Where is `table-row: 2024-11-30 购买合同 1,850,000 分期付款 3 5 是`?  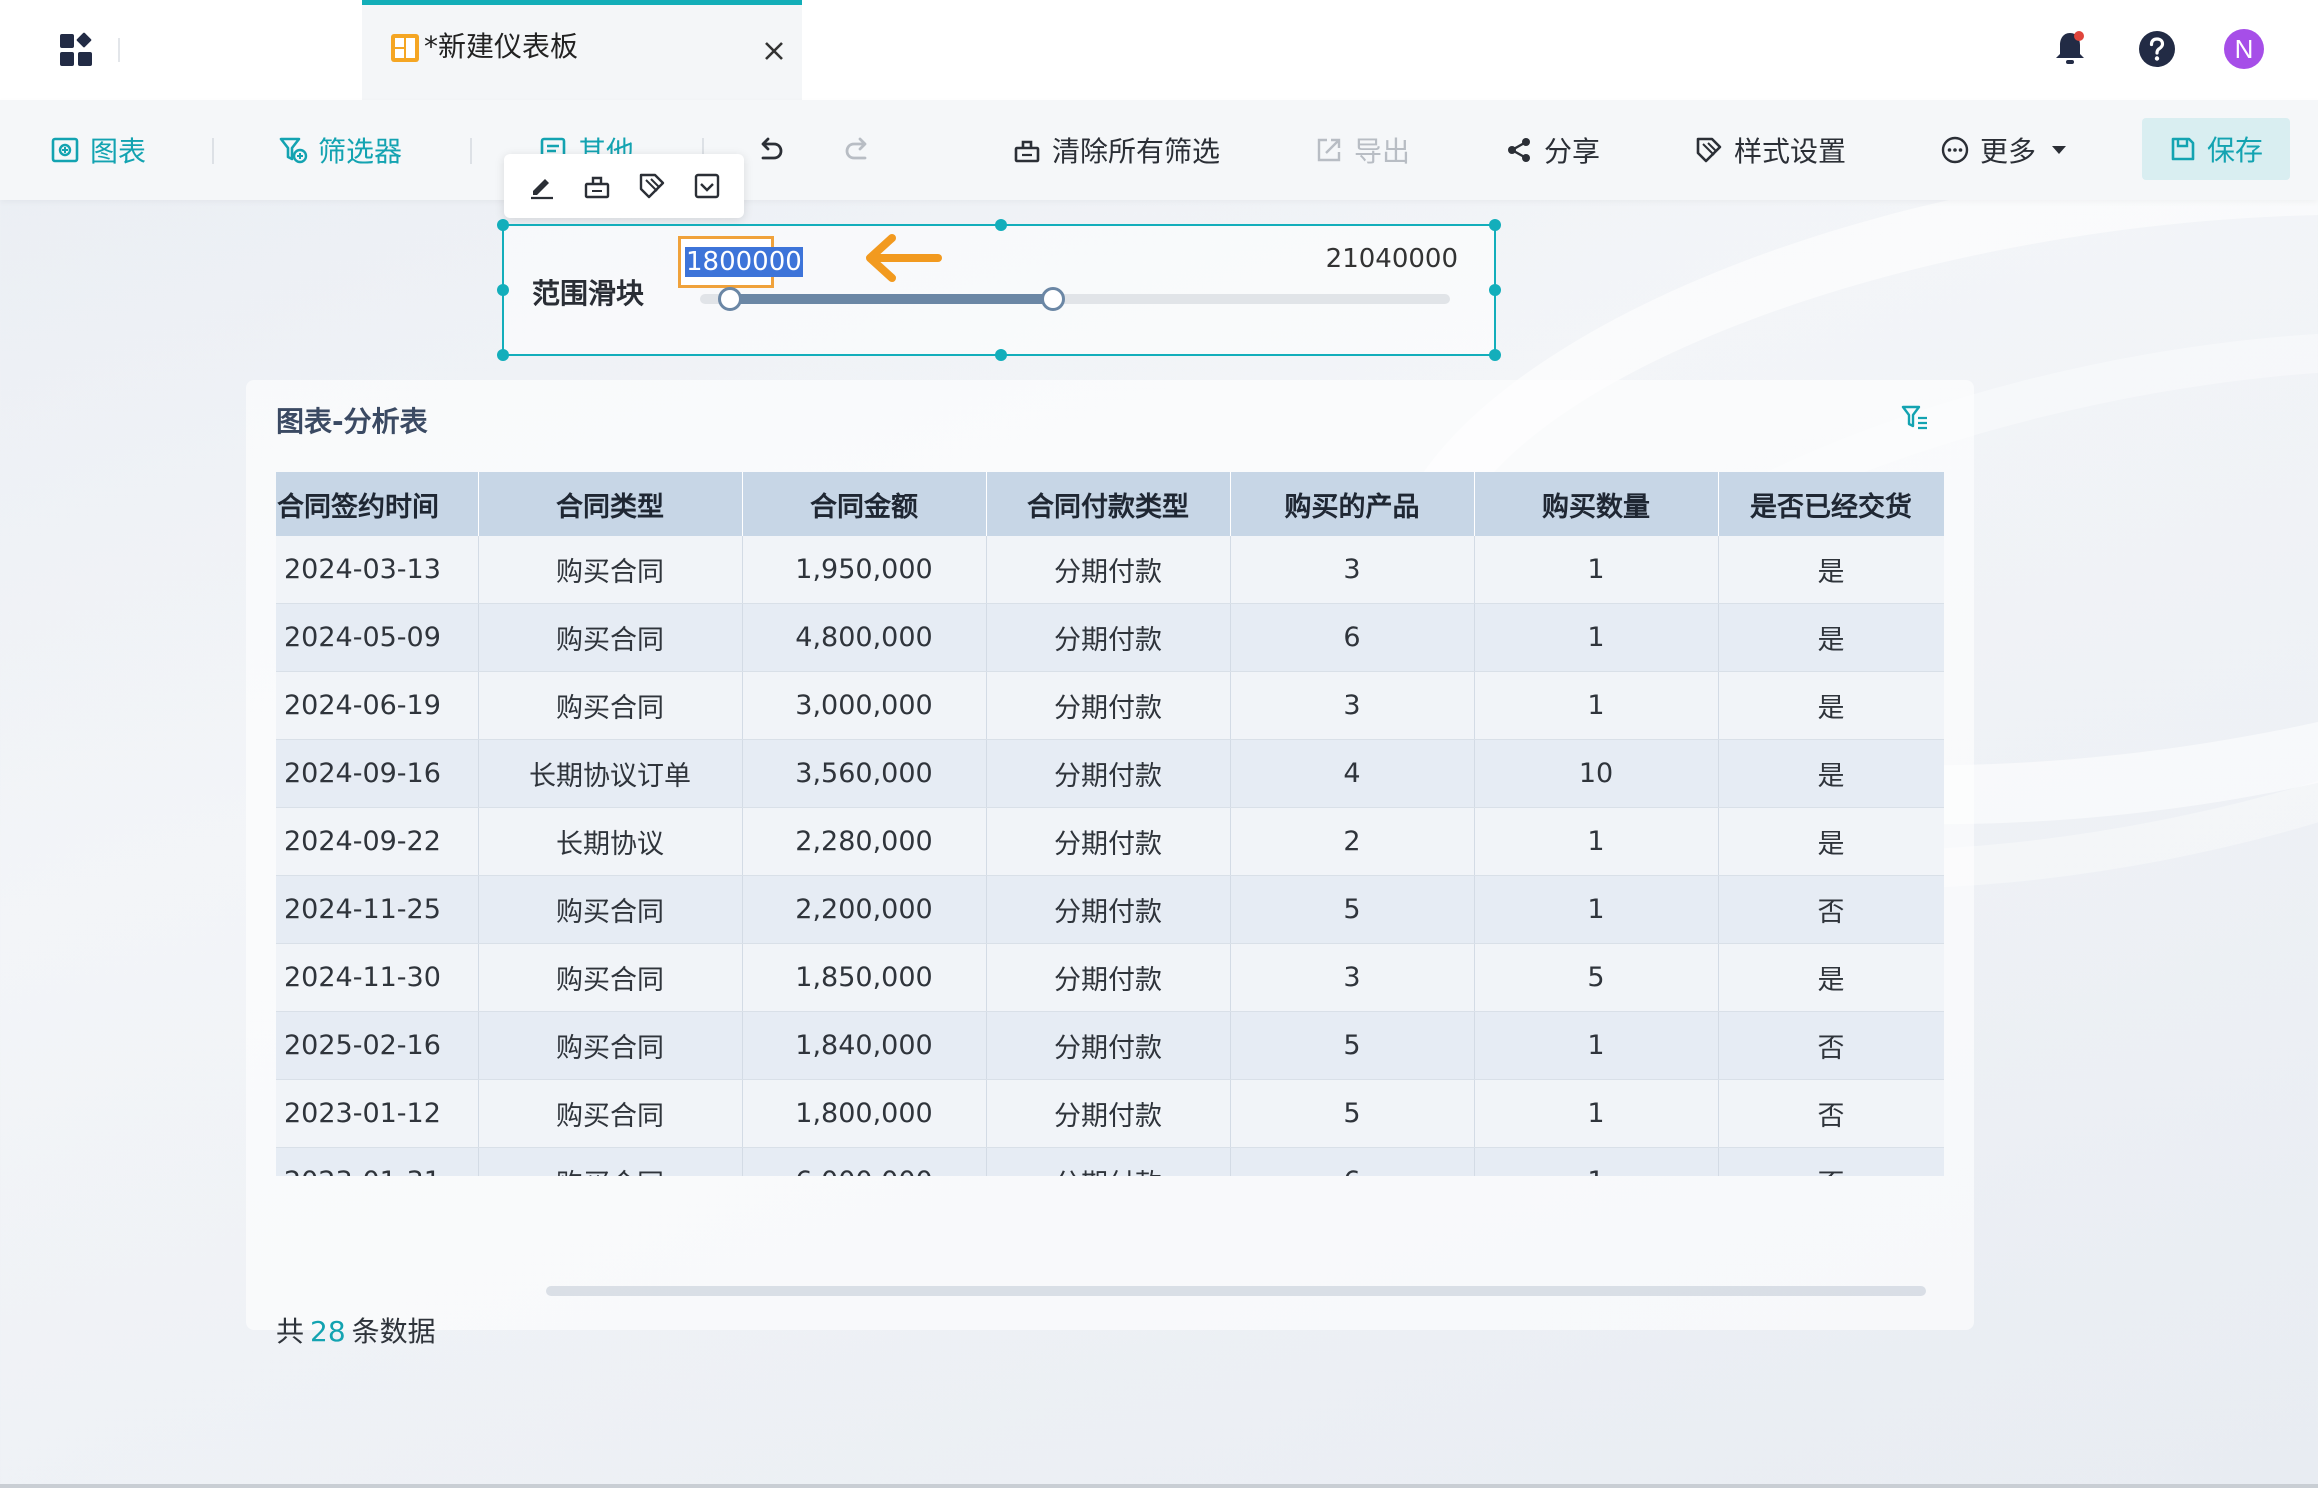
table-row: 2024-11-30 购买合同 1,850,000 分期付款 3 5 是 is located at coordinates (1110, 977).